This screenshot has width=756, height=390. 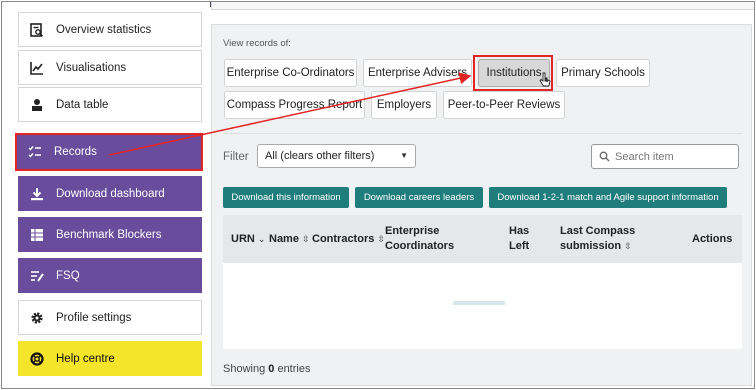 I want to click on caret-down-icon: ▼, so click(x=404, y=155).